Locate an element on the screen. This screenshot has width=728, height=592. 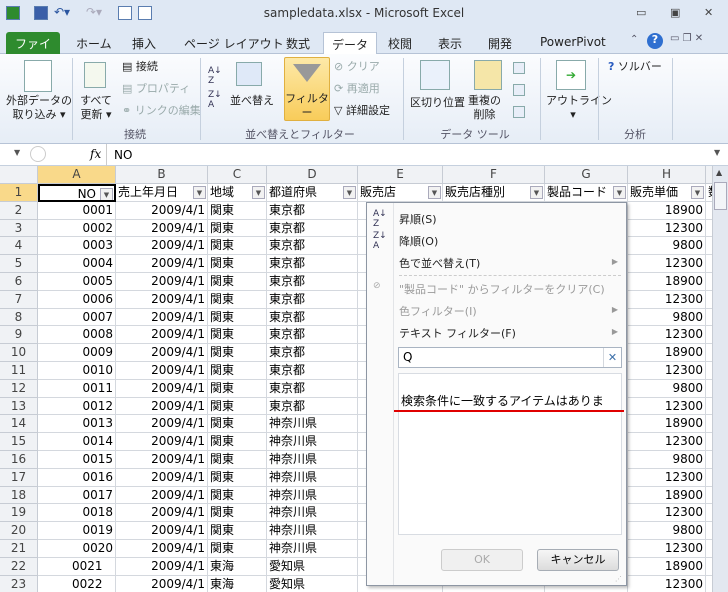
solver-button: ? ソルバー is located at coordinates (635, 67).